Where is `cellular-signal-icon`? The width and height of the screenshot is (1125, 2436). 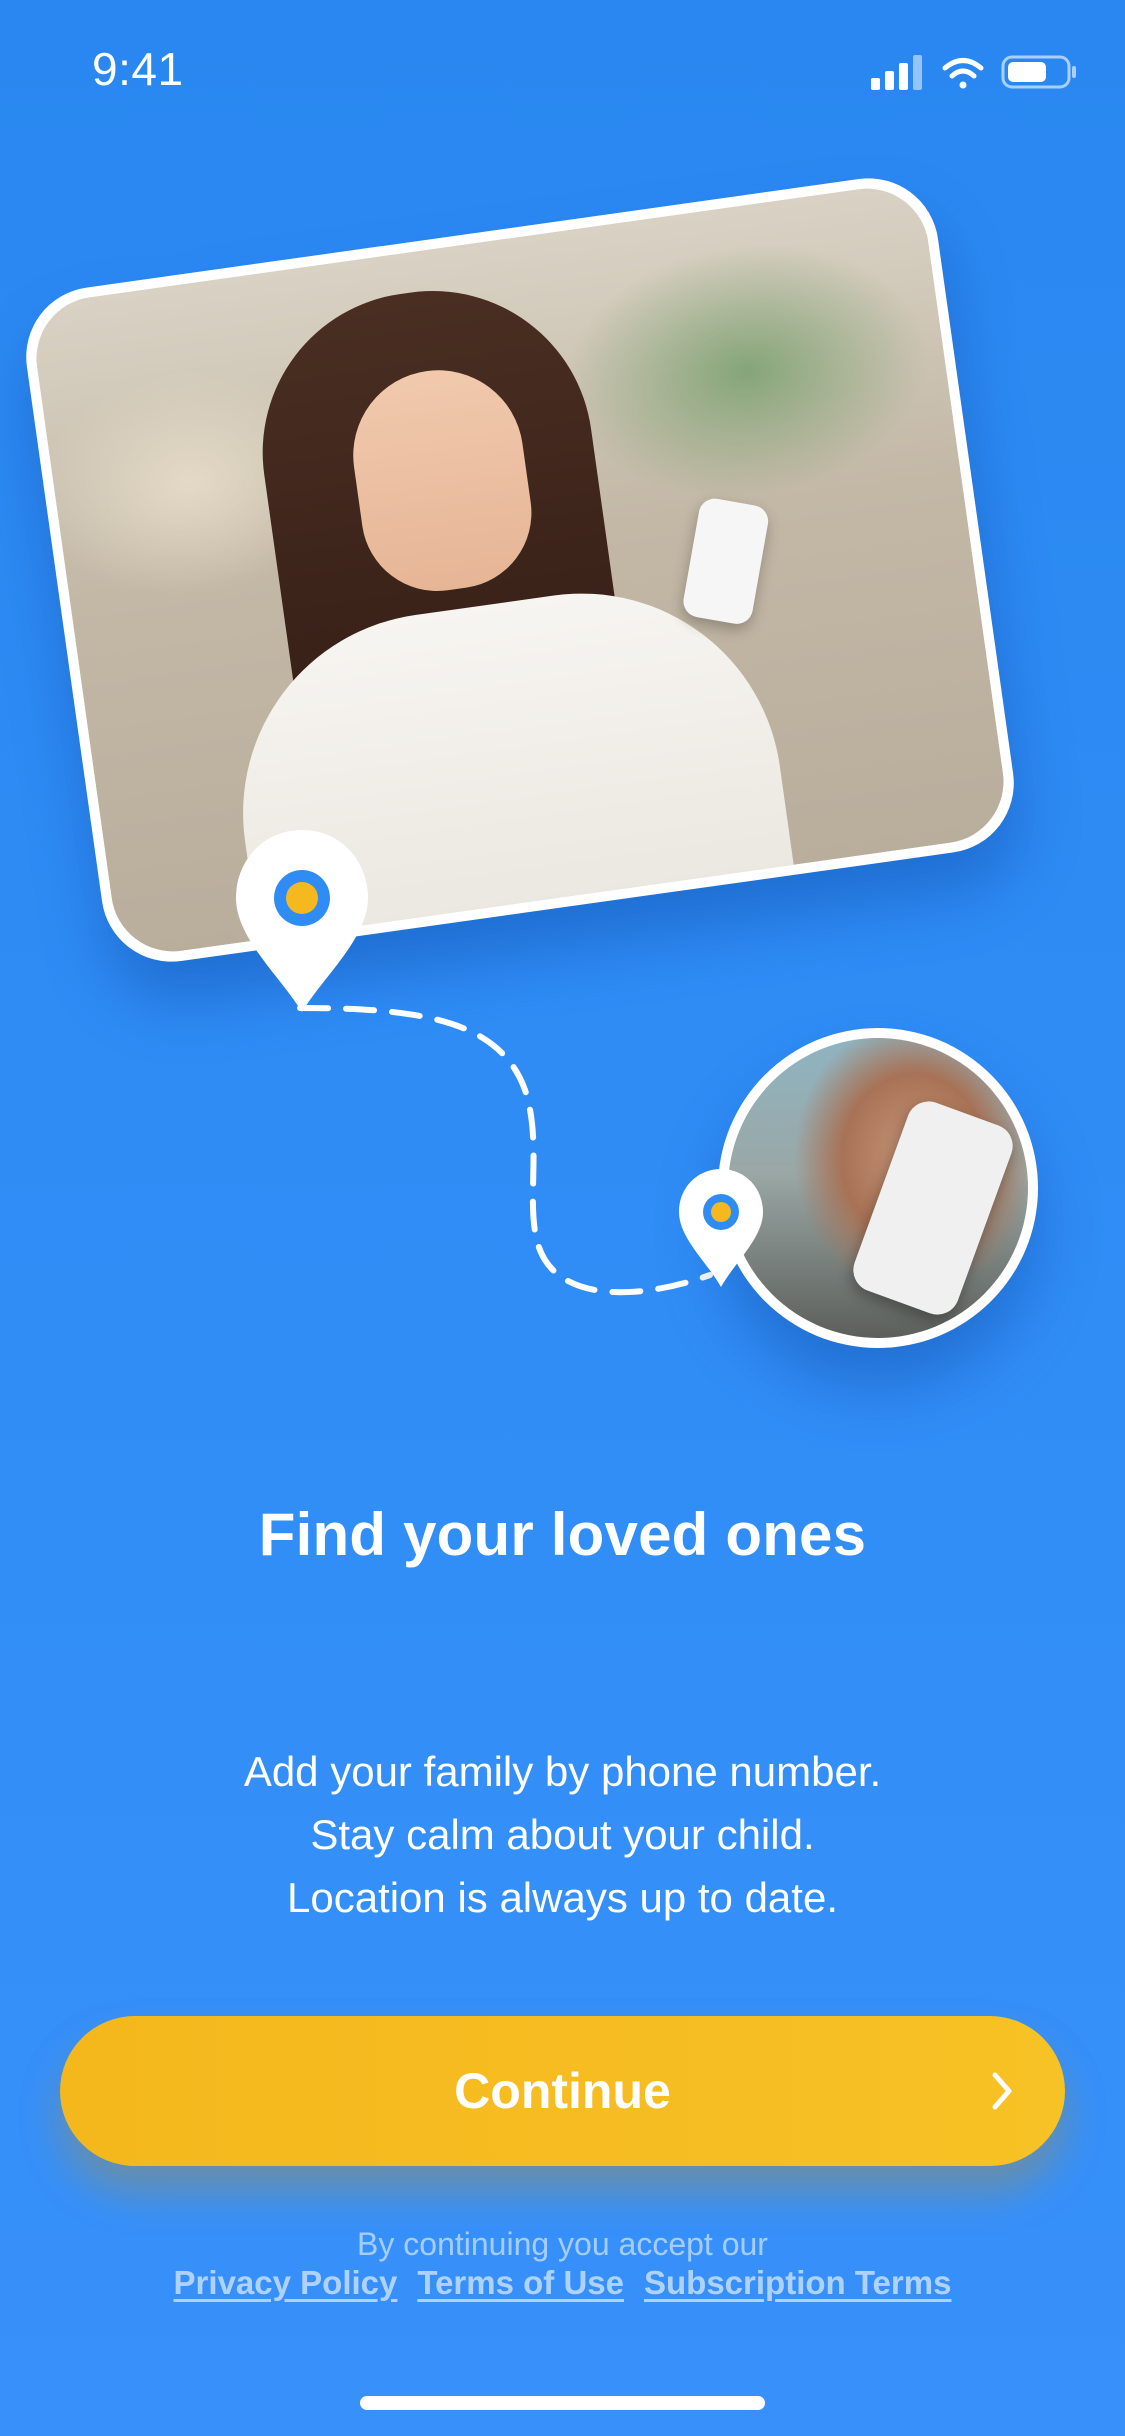
cellular-signal-icon is located at coordinates (896, 72).